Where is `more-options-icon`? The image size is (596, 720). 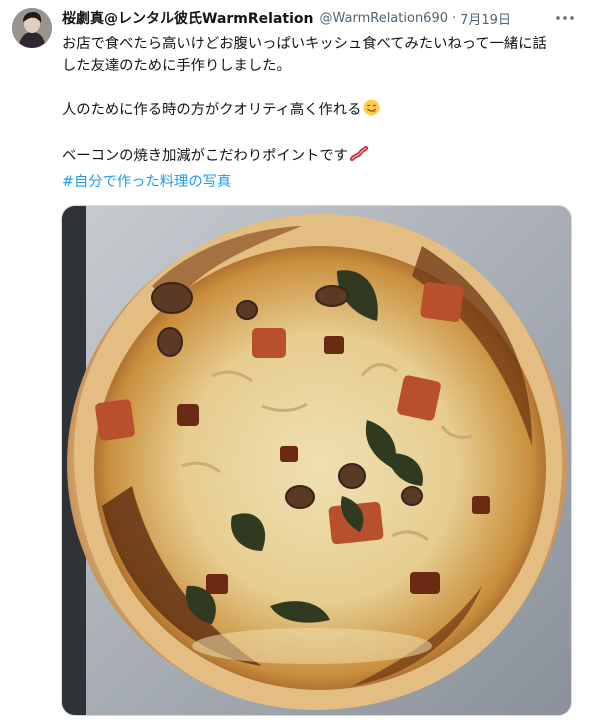
more-options-icon is located at coordinates (565, 18).